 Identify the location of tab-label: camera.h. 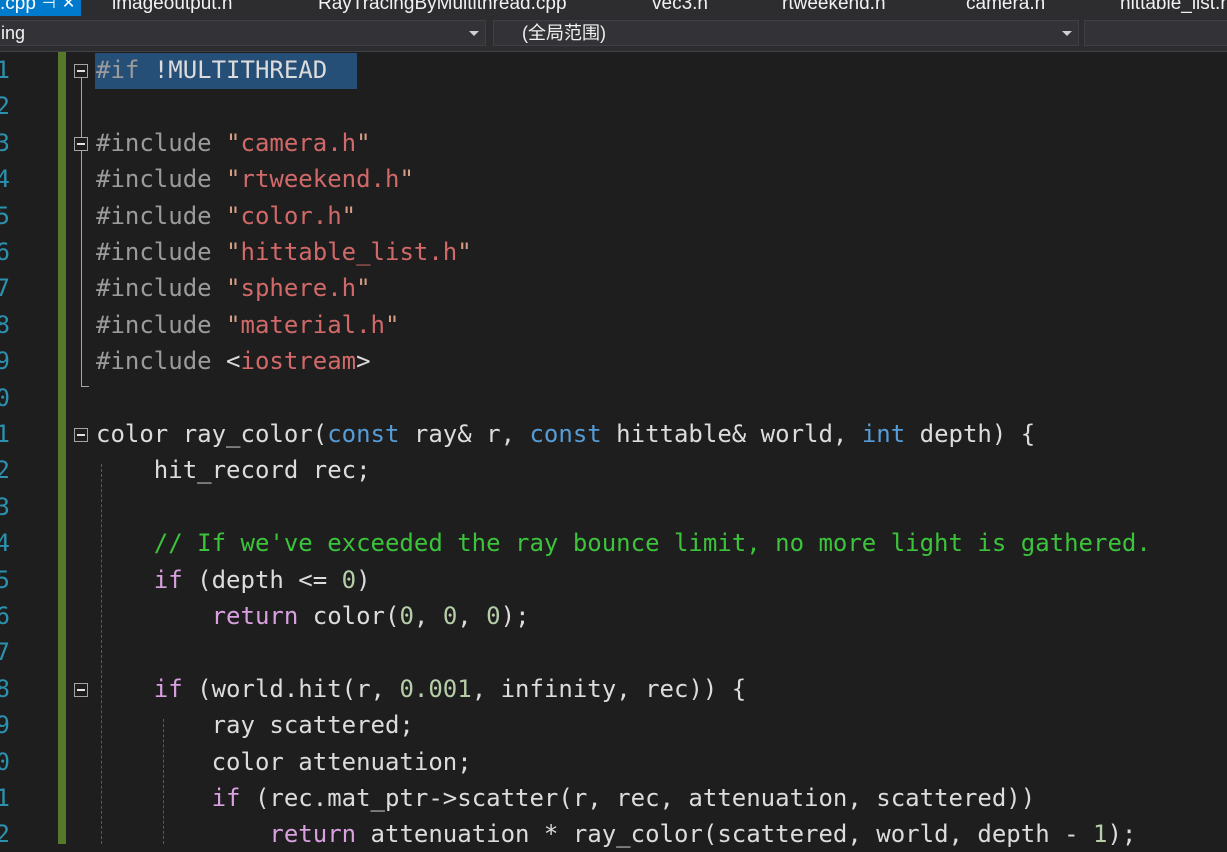
(1006, 7).